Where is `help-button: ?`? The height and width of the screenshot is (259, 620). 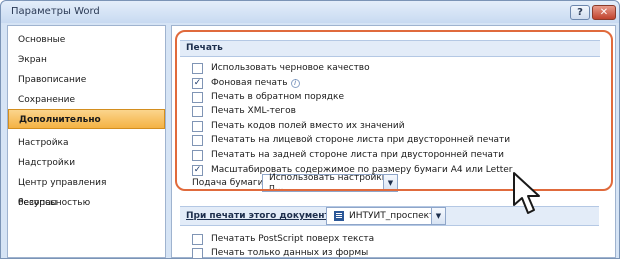
help-button: ? is located at coordinates (580, 12).